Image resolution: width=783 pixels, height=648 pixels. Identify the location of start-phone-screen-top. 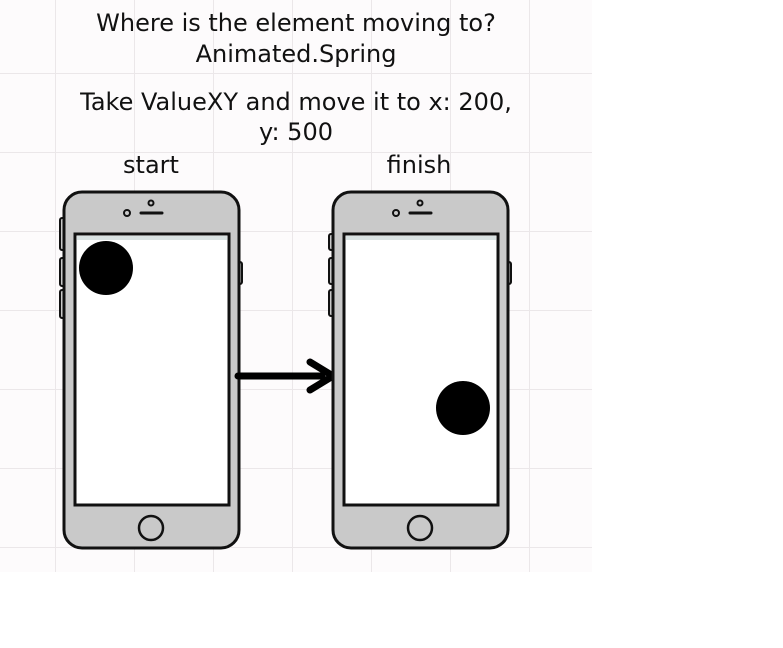
(152, 238).